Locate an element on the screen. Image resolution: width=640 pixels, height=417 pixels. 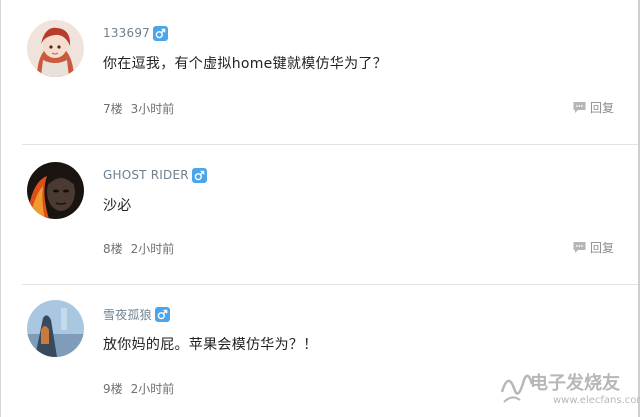
comment-text: 放你妈的屁。苹果会模仿华为？！ is located at coordinates (210, 345).